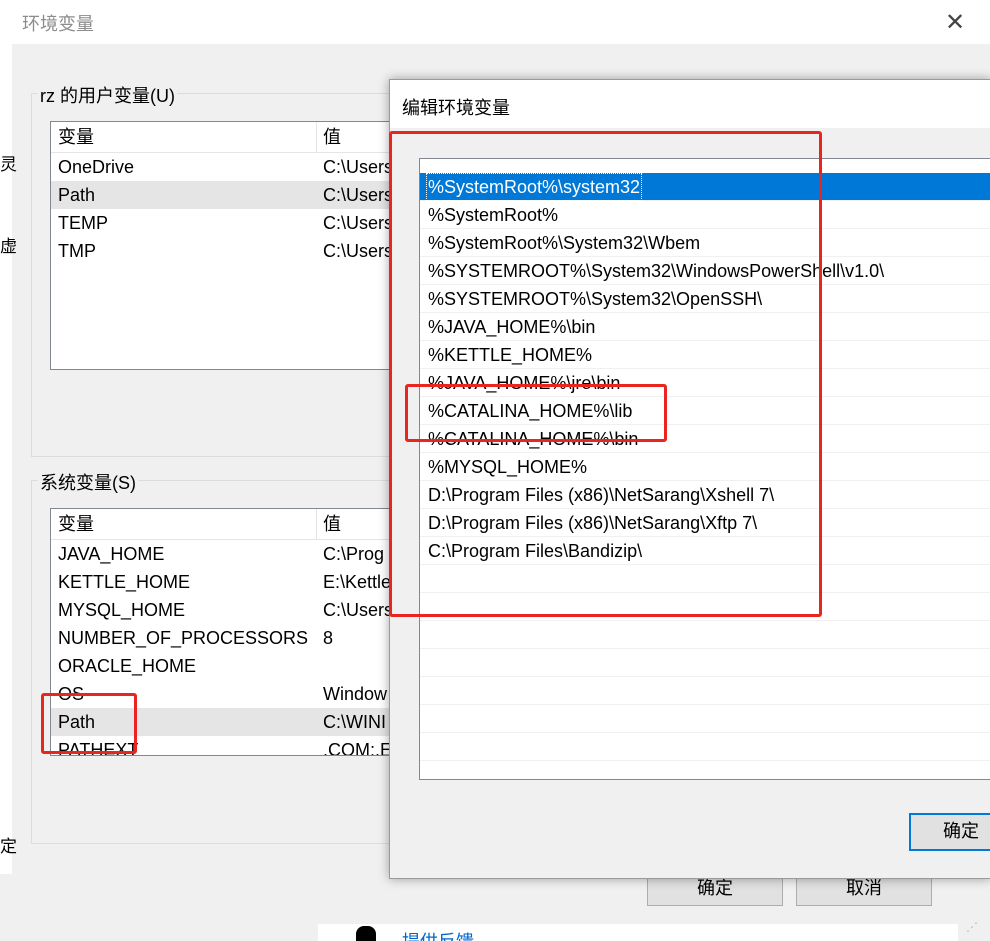 The width and height of the screenshot is (990, 941). Describe the element at coordinates (77, 251) in the screenshot. I see `variable-name: TMP` at that location.